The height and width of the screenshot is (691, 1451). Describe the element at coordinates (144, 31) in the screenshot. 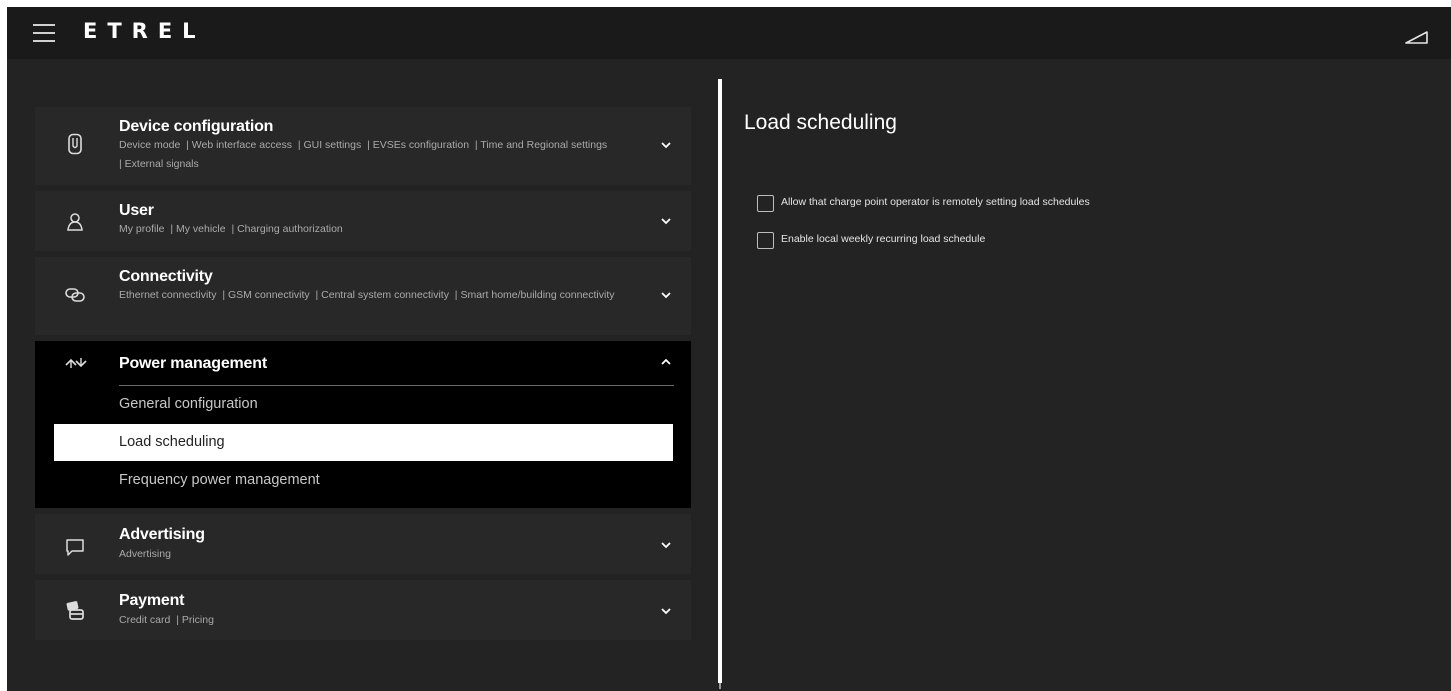

I see `brand-logo: ETRΕL` at that location.